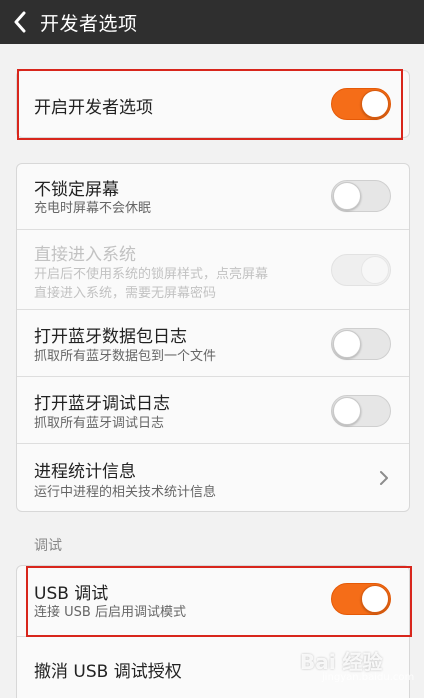  I want to click on setting-title: 直接进入系统, so click(85, 255).